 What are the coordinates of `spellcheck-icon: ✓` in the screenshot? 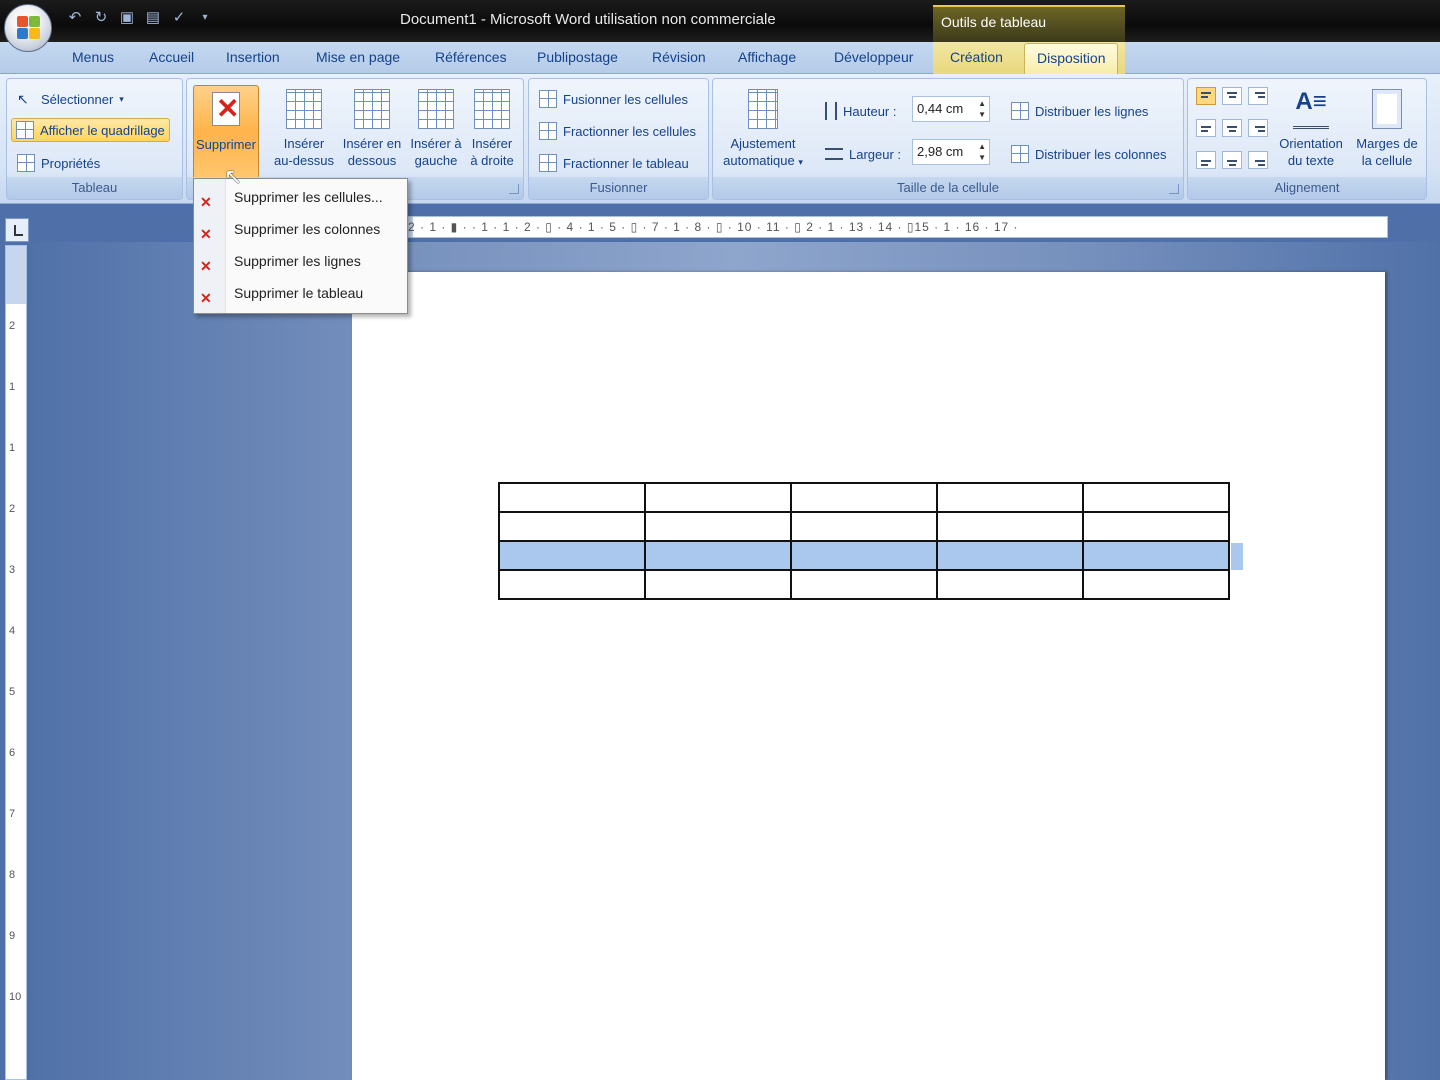 It's located at (179, 18).